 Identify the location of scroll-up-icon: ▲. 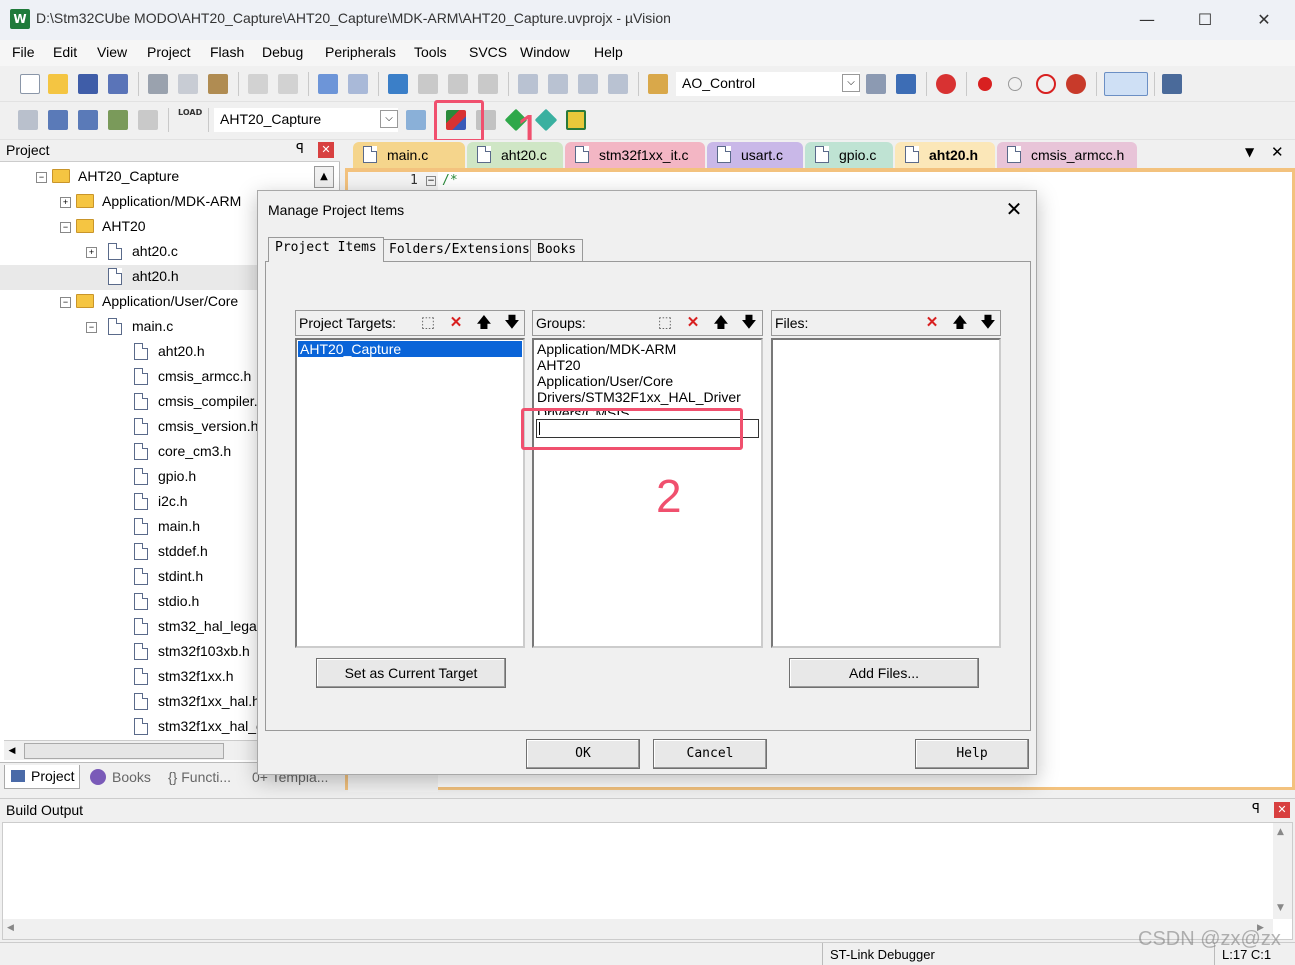
(1280, 832).